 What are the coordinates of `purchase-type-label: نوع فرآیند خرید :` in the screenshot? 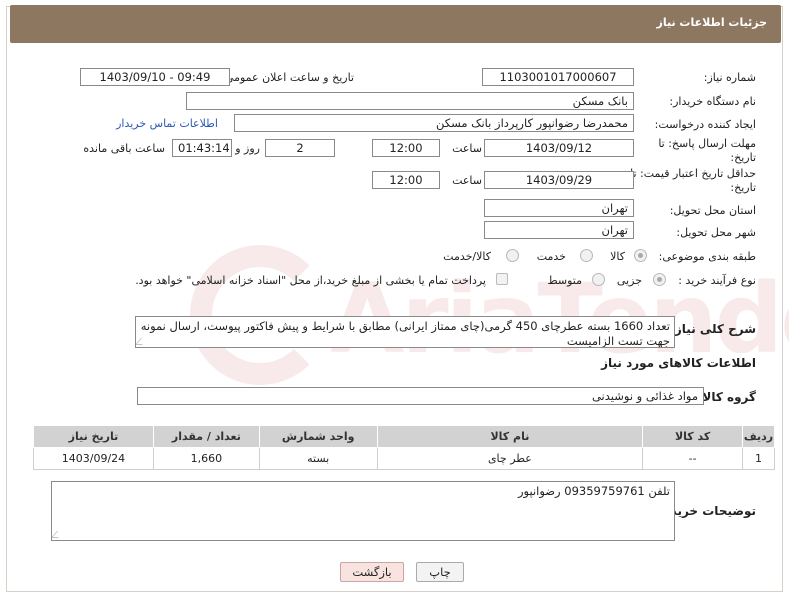 It's located at (717, 280).